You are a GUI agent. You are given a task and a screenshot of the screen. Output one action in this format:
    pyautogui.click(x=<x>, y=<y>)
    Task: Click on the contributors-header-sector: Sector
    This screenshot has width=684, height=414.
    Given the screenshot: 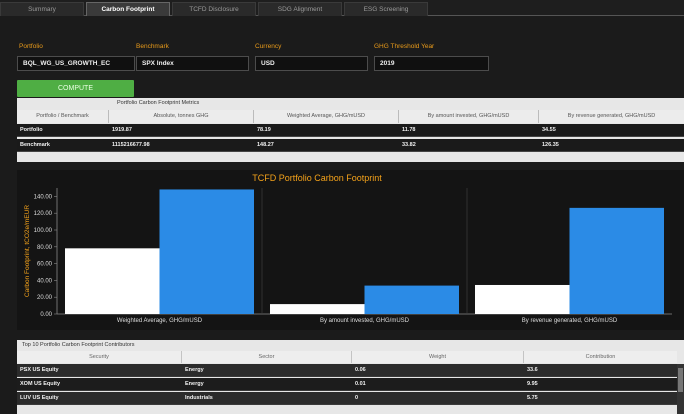 What is the action you would take?
    pyautogui.click(x=267, y=357)
    